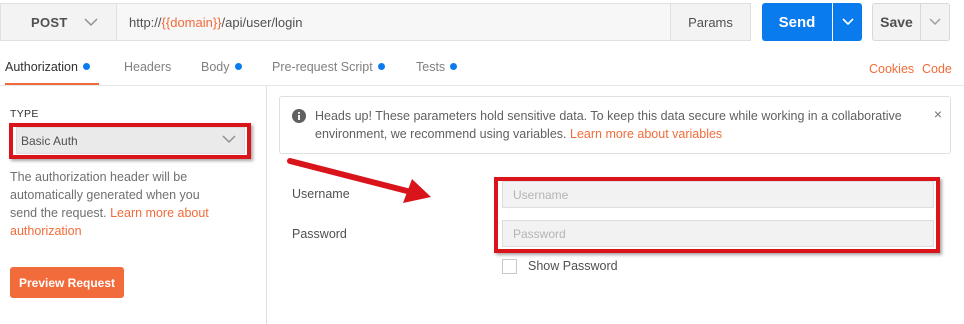  I want to click on url-prefix: http://, so click(145, 22).